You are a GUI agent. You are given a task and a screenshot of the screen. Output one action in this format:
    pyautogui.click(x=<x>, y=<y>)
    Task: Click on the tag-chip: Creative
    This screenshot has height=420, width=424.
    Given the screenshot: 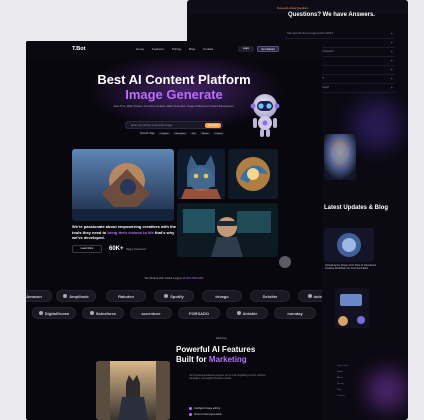 What is the action you would take?
    pyautogui.click(x=164, y=133)
    